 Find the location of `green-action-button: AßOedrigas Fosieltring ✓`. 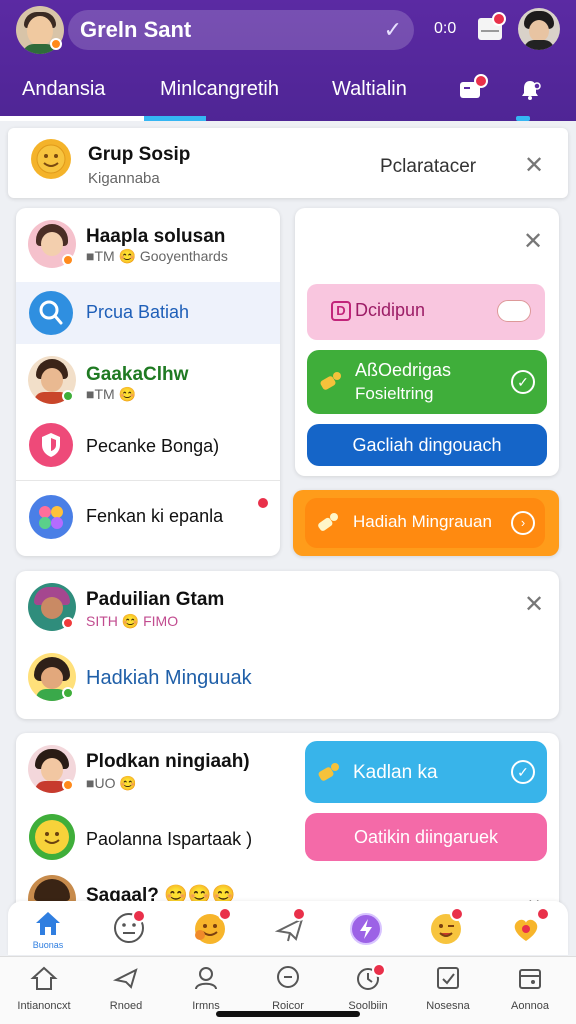

green-action-button: AßOedrigas Fosieltring ✓ is located at coordinates (427, 382).